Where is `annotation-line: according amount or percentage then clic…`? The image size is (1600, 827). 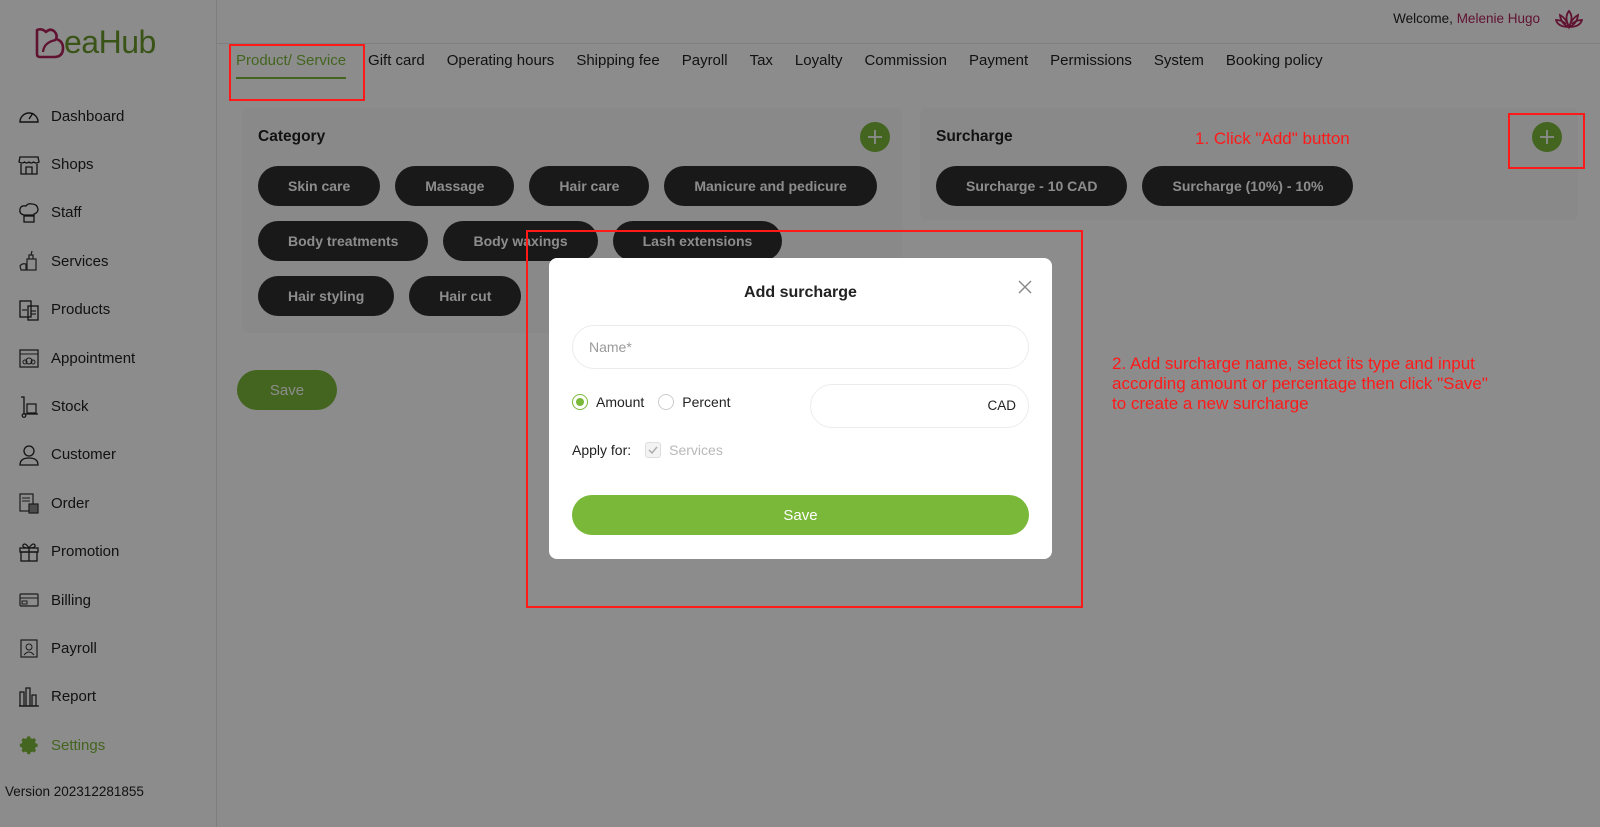
annotation-line: according amount or percentage then clic… is located at coordinates (1300, 383).